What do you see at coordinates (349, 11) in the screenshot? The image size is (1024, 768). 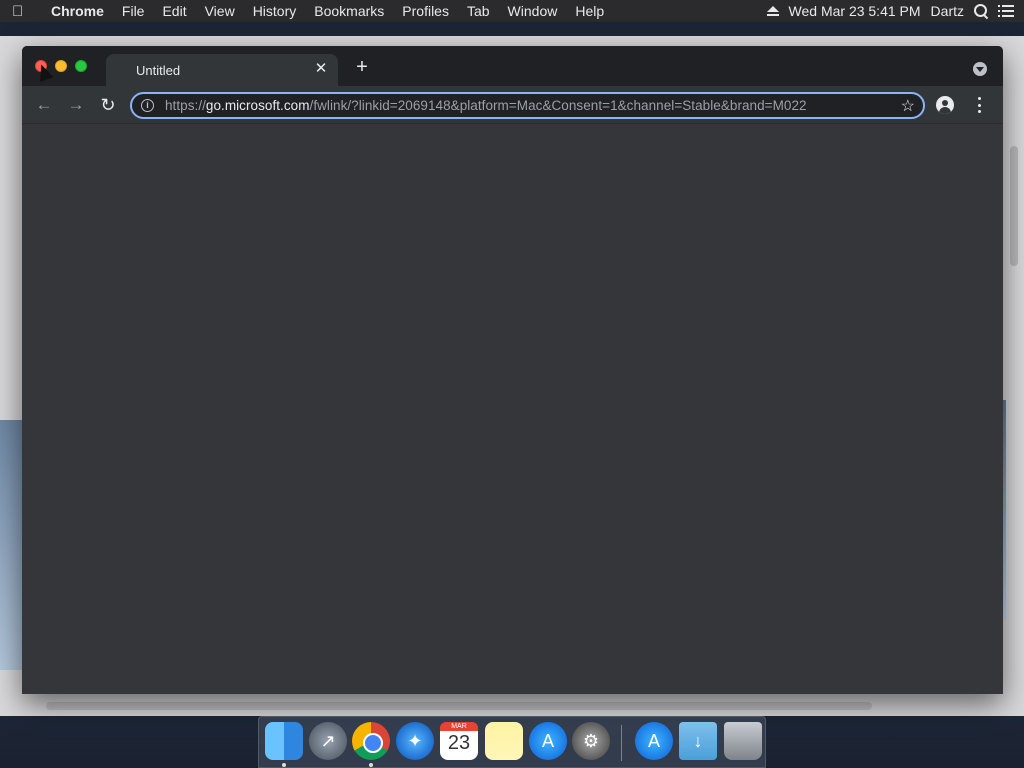 I see `menu-bookmarks: Bookmarks` at bounding box center [349, 11].